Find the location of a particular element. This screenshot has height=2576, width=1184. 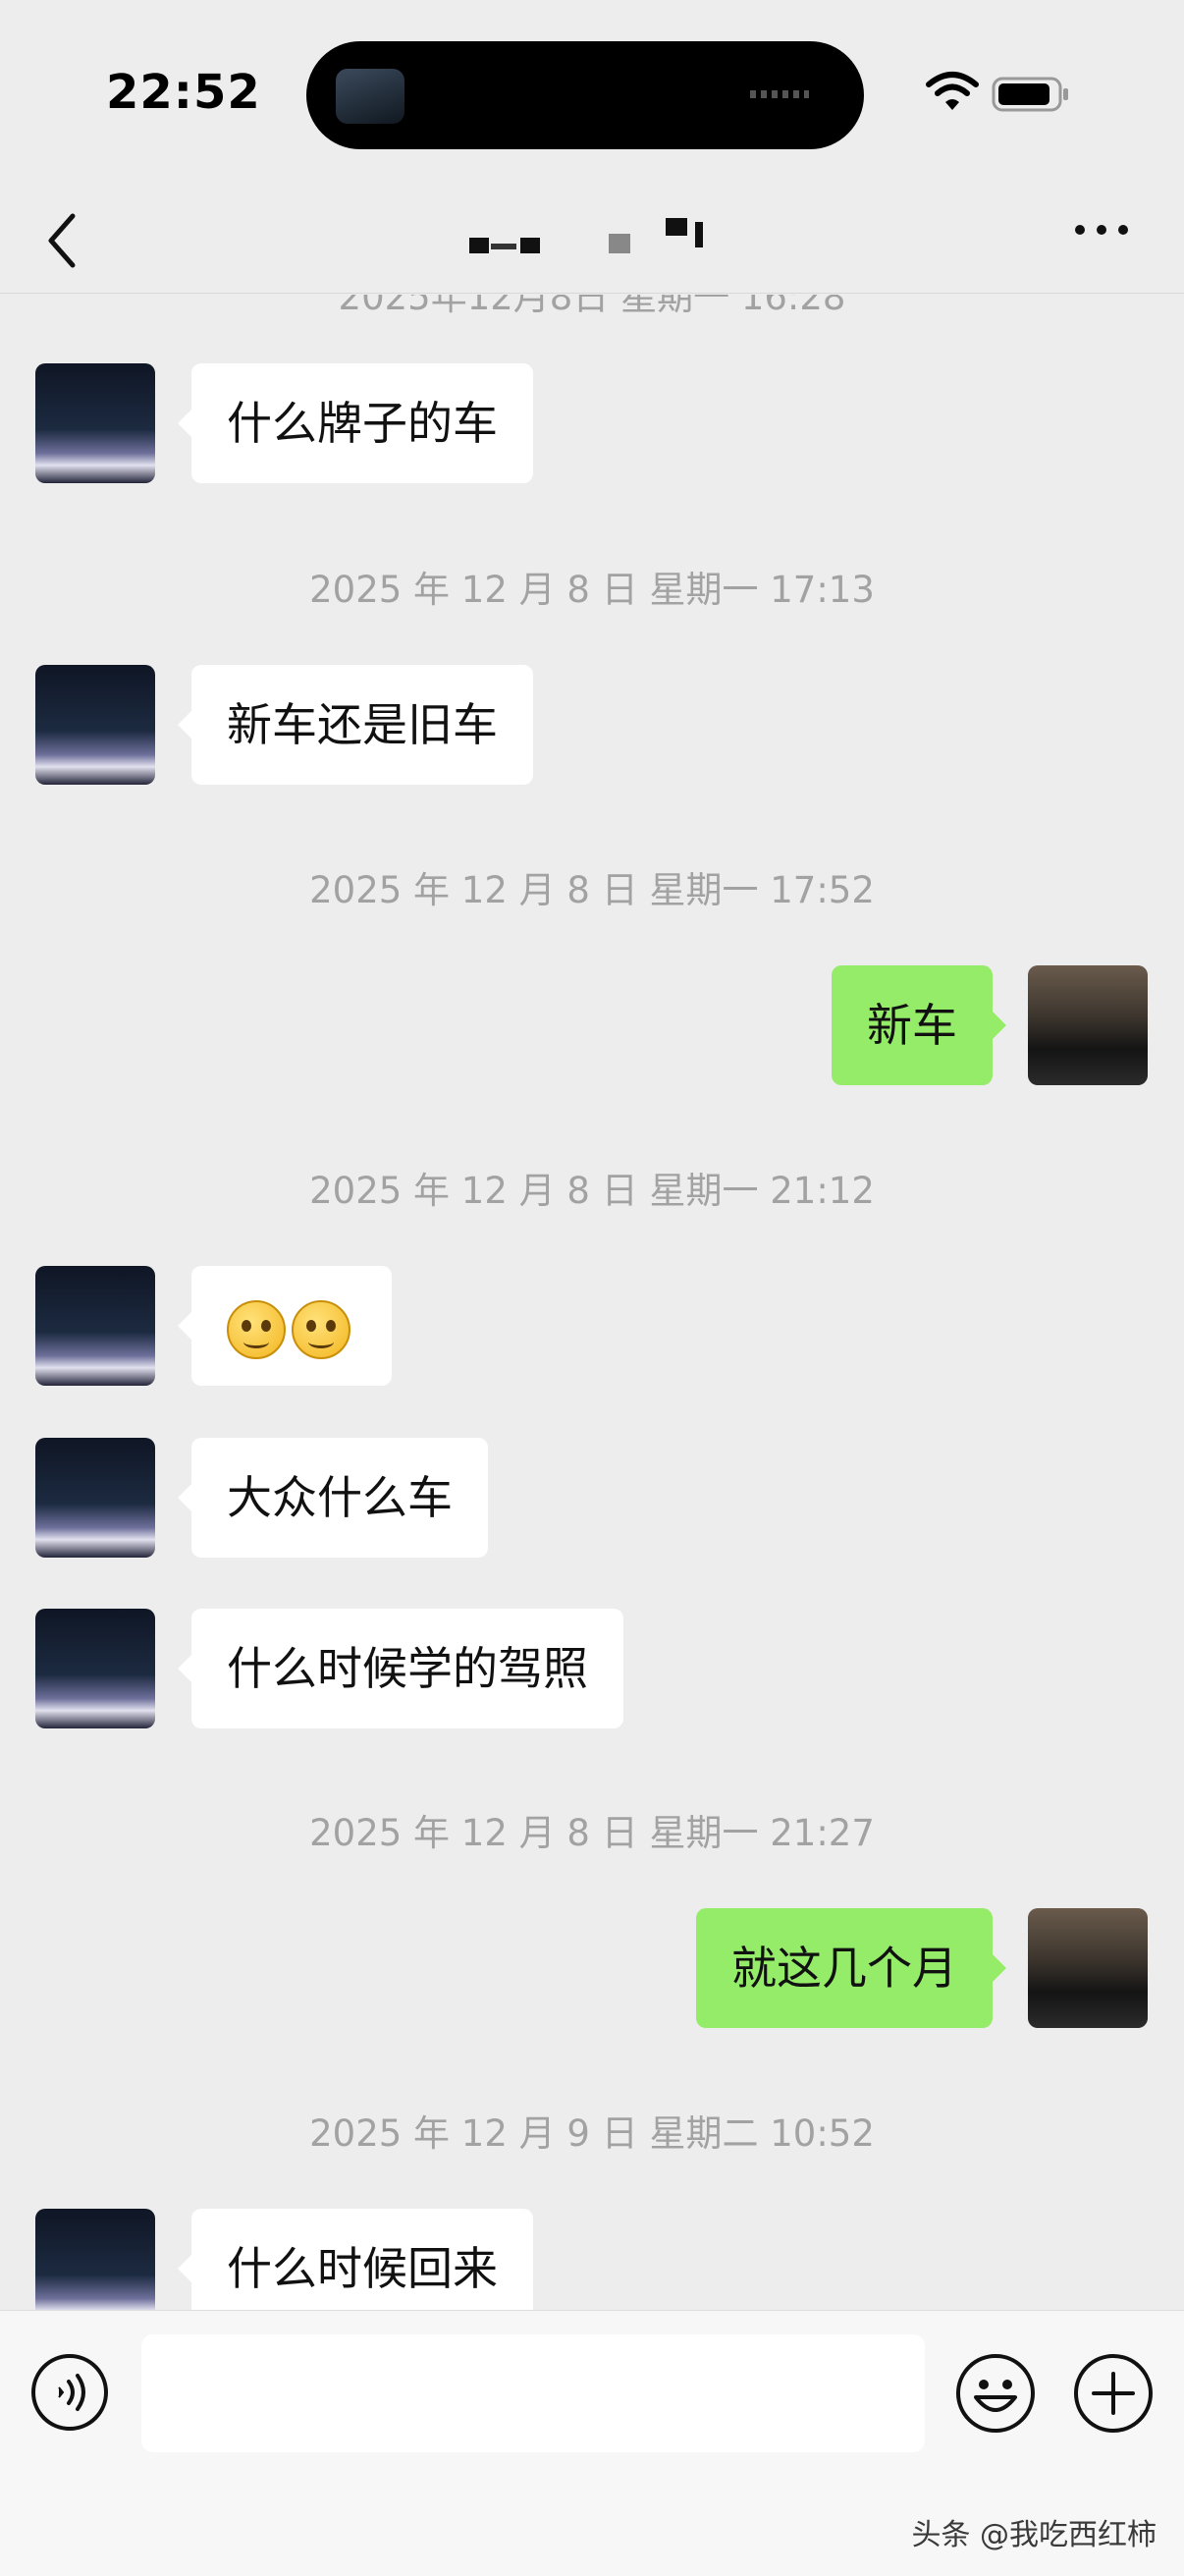

more-icon is located at coordinates (1101, 230).